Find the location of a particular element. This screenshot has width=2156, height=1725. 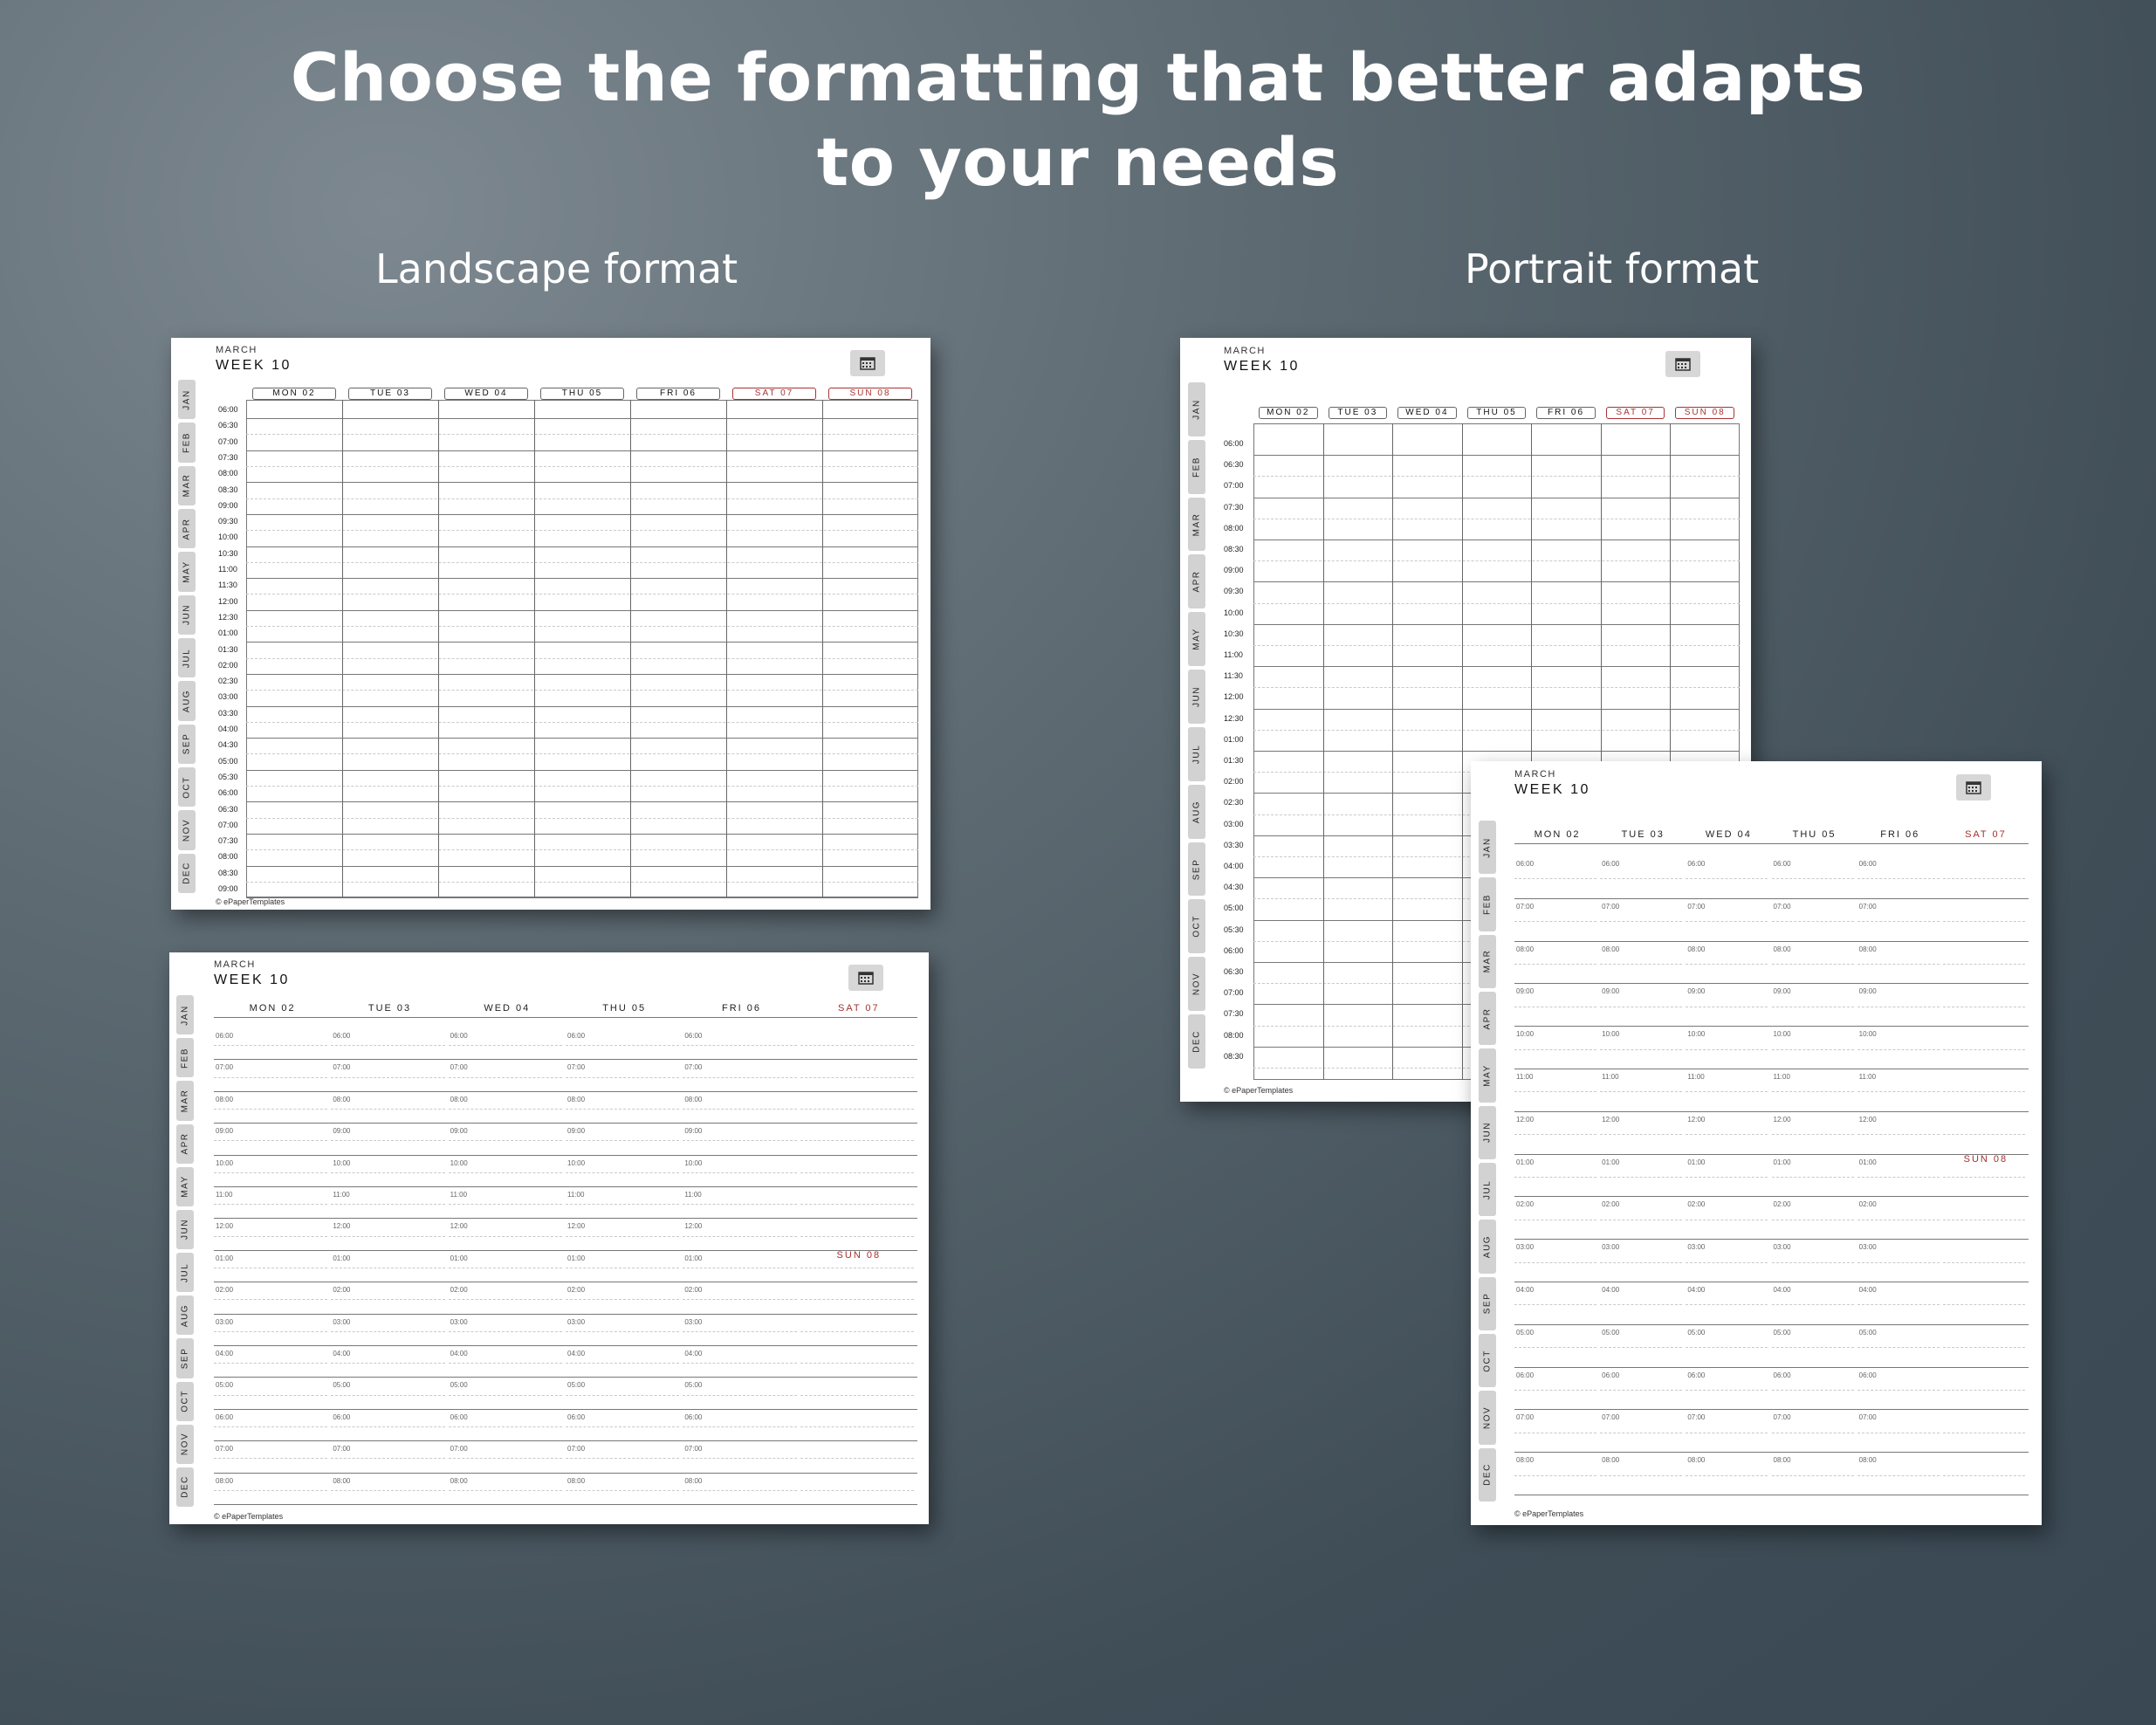

month-tabs: JAN FEB MAR APR MAY JUN JUL AUG SEP OCT NOV DEC is located at coordinates (185, 1251).